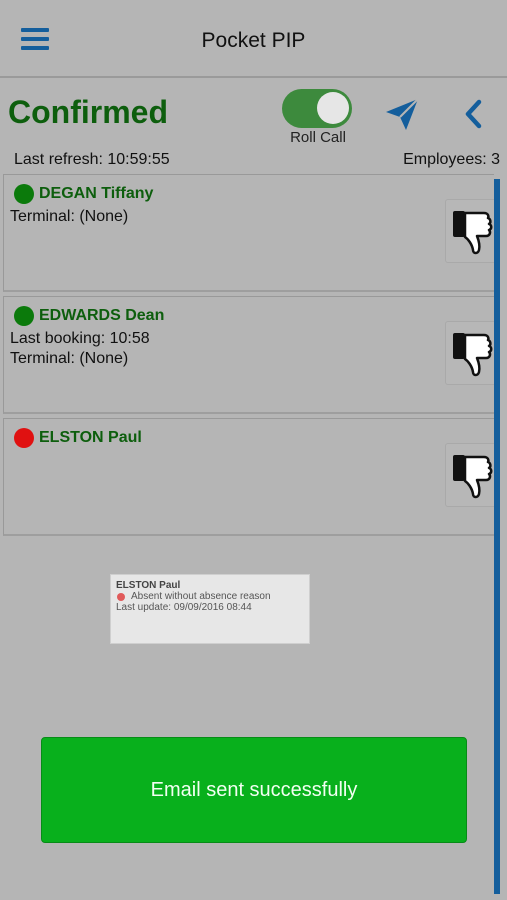  I want to click on employee-card: DEGAN Tiffany Terminal: (None), so click(251, 233).